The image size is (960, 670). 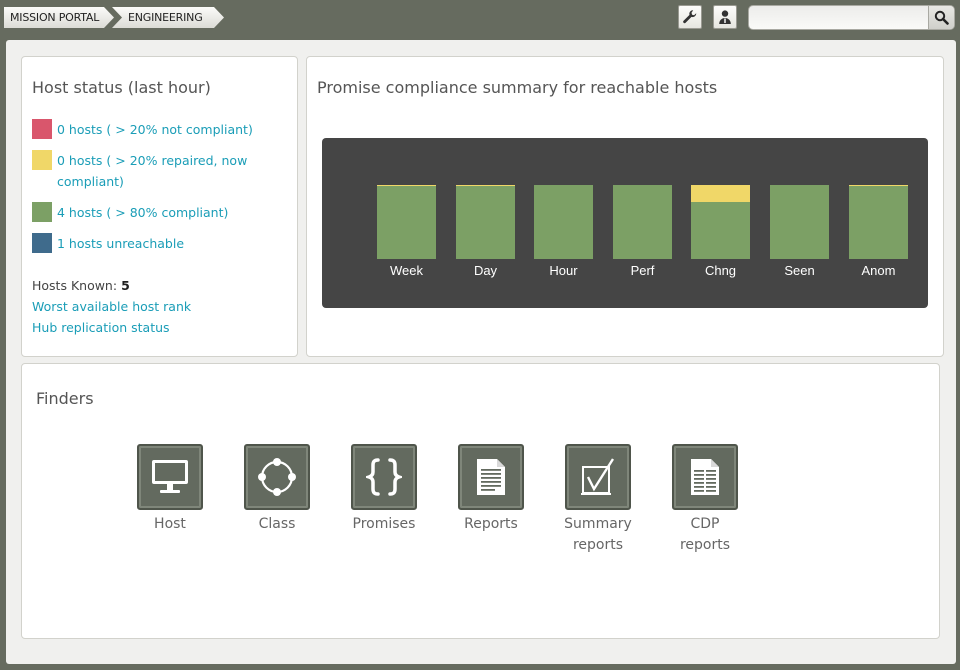 What do you see at coordinates (121, 87) in the screenshot?
I see `host-status-title: Host status (last hour)` at bounding box center [121, 87].